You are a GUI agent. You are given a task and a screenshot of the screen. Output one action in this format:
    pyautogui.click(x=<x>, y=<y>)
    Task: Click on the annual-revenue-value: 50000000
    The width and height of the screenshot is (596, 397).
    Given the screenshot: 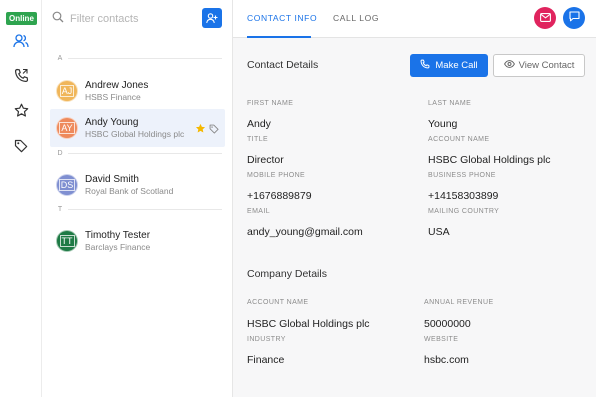 What is the action you would take?
    pyautogui.click(x=447, y=324)
    